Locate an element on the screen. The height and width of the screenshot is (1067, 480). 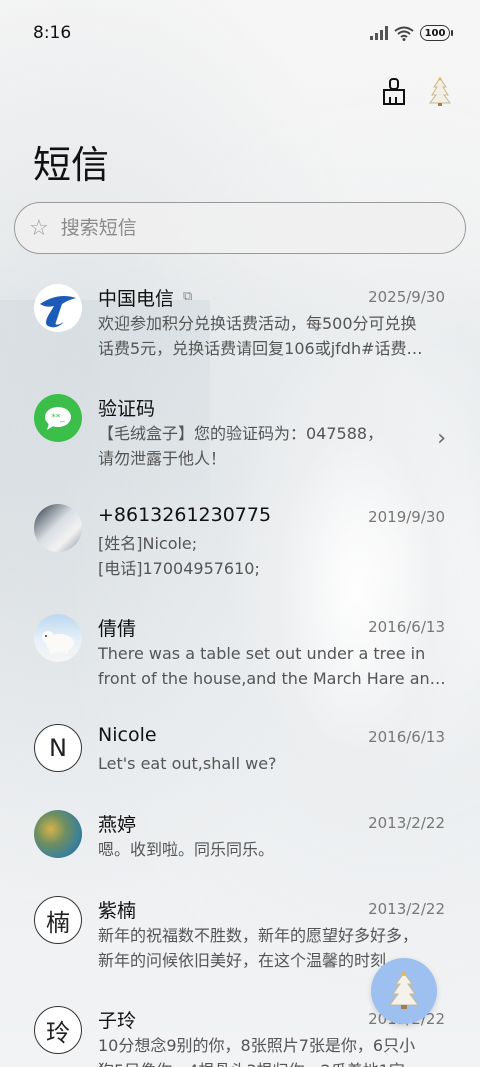
preview-line-2: 狗5只像你，4根骨头3根归你，2瓜着地1定 is located at coordinates (273, 1062).